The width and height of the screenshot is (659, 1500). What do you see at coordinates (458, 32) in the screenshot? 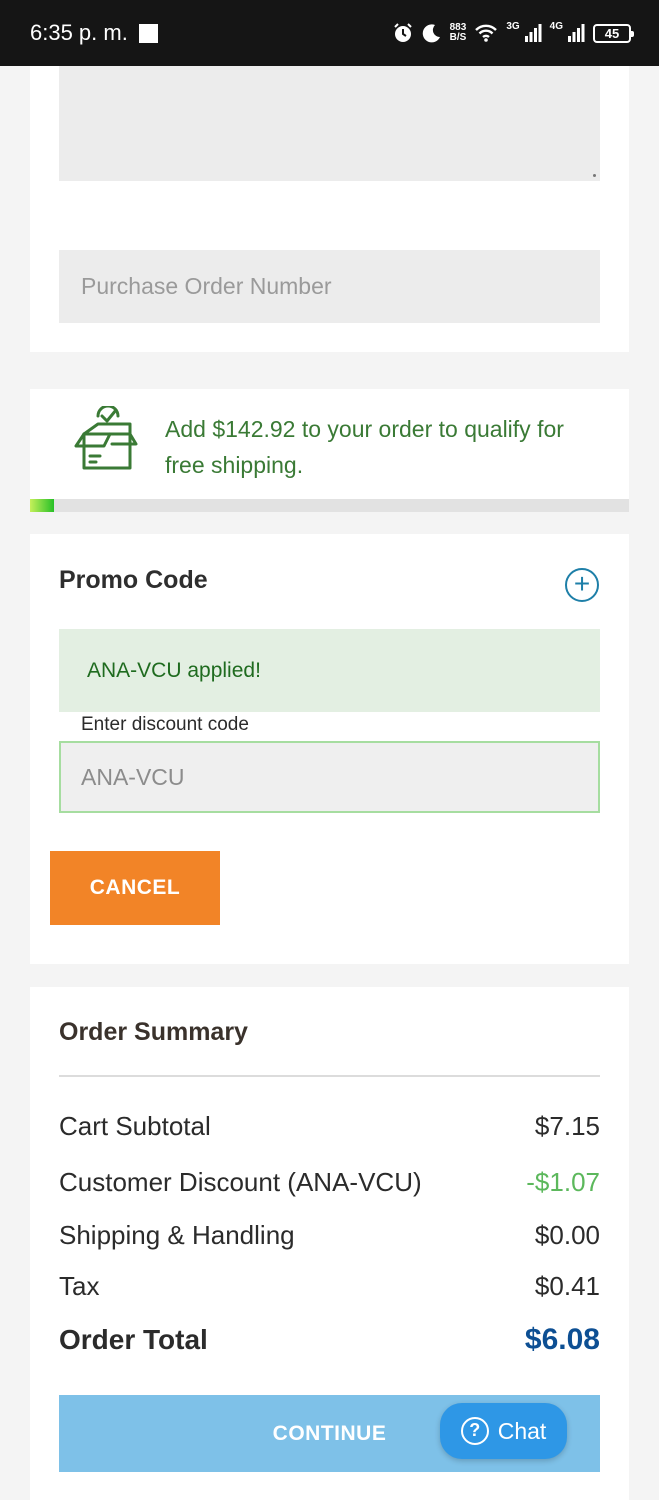
I see `net-speed: 883 B/S` at bounding box center [458, 32].